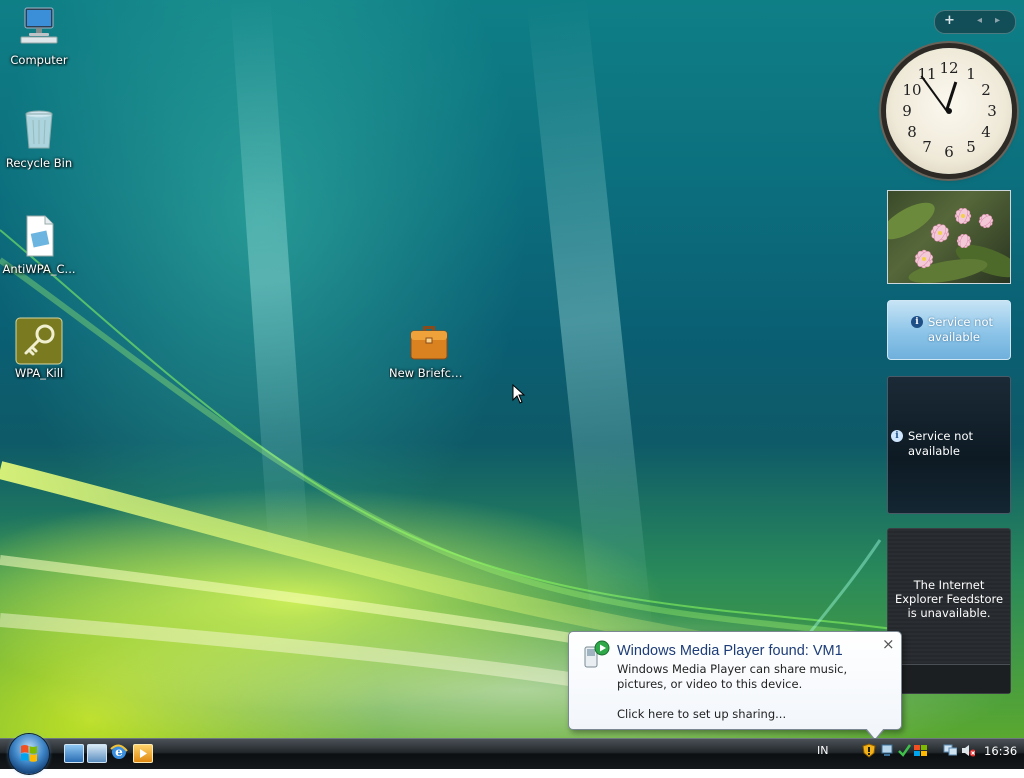 The height and width of the screenshot is (778, 1024). I want to click on clock-gadget: 12 1 2 3 4 5 6 7 8 9 10 11, so click(949, 111).